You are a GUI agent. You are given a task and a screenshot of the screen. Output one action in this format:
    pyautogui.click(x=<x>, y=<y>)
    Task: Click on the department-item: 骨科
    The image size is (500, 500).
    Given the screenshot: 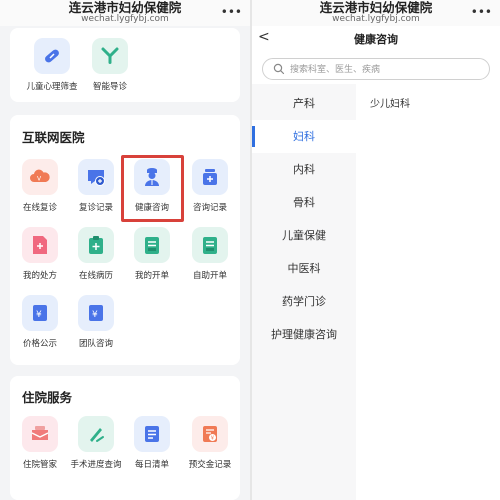 What is the action you would take?
    pyautogui.click(x=304, y=202)
    